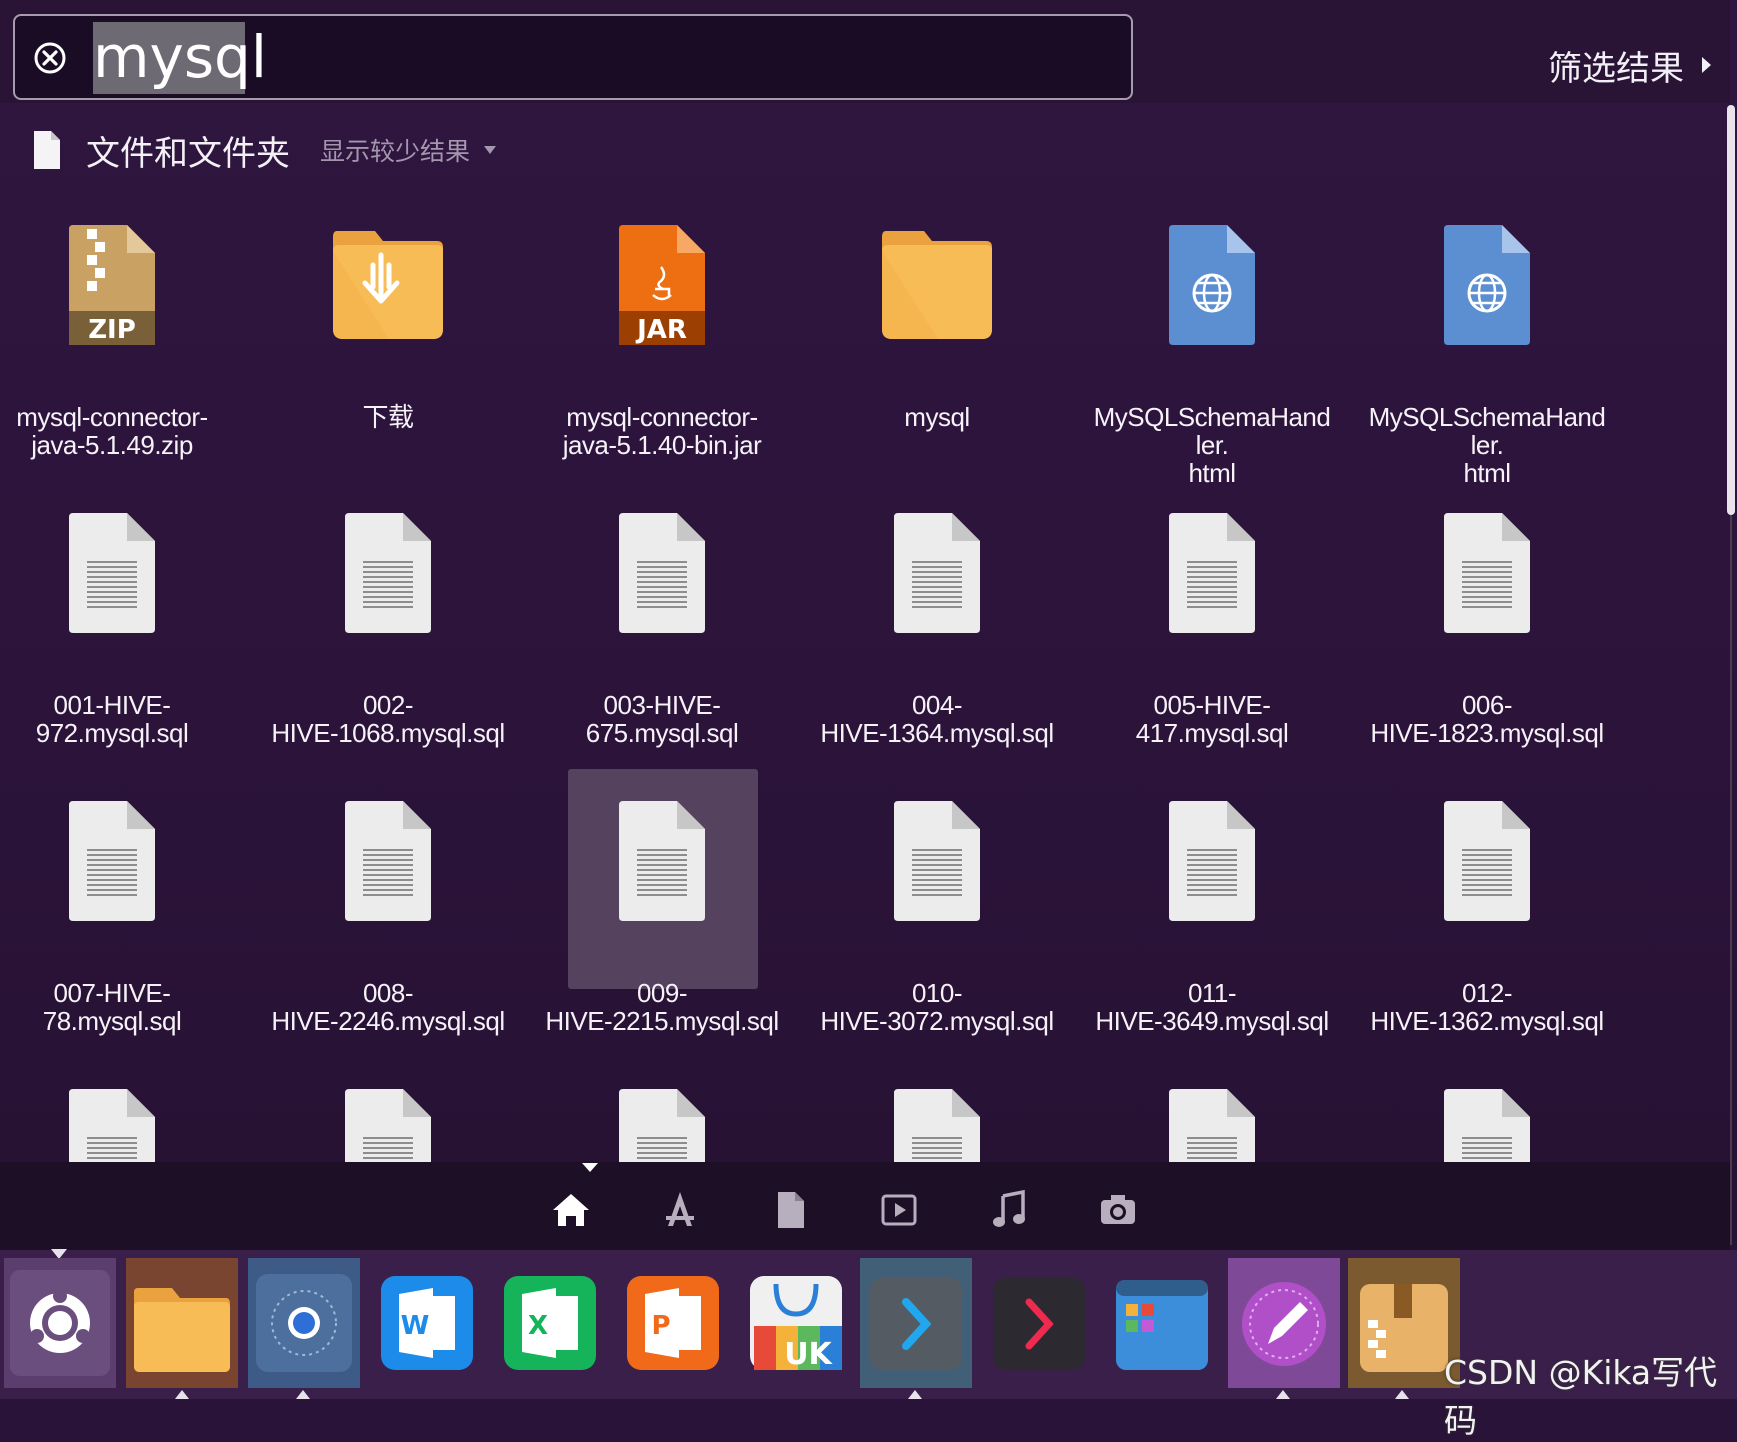  What do you see at coordinates (1629, 65) in the screenshot?
I see `filter-results-button: 筛选结果` at bounding box center [1629, 65].